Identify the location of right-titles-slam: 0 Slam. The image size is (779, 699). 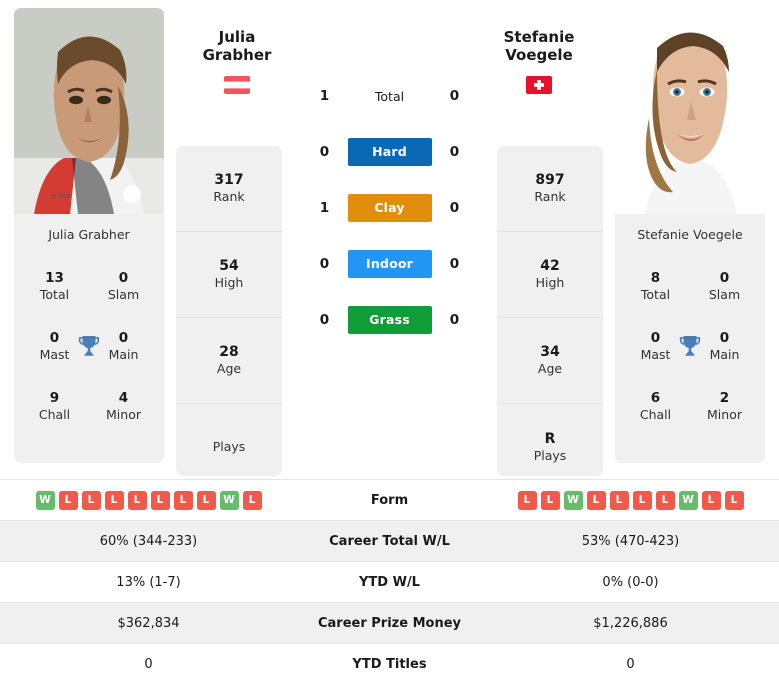
(724, 286).